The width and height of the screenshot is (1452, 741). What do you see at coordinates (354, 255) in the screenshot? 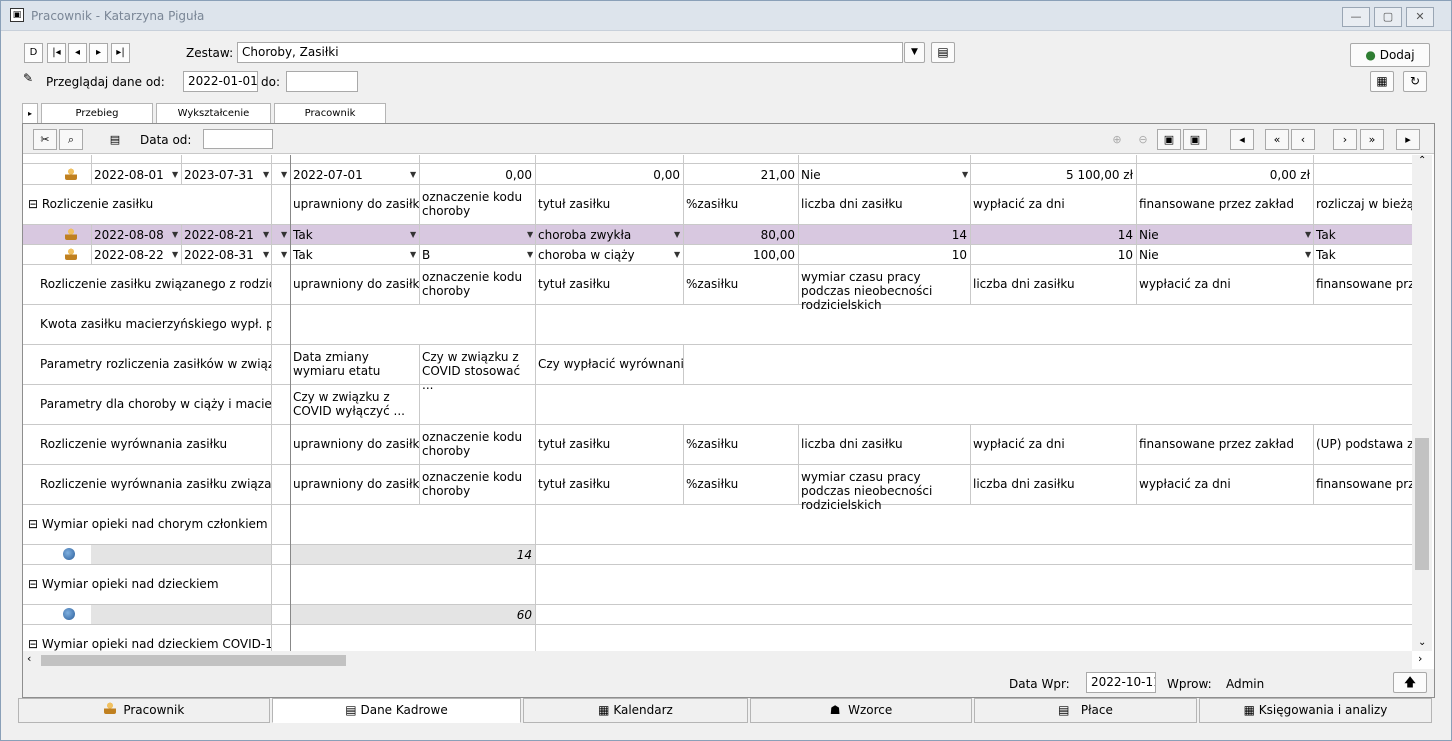
I see `r2-c1: Tak` at bounding box center [354, 255].